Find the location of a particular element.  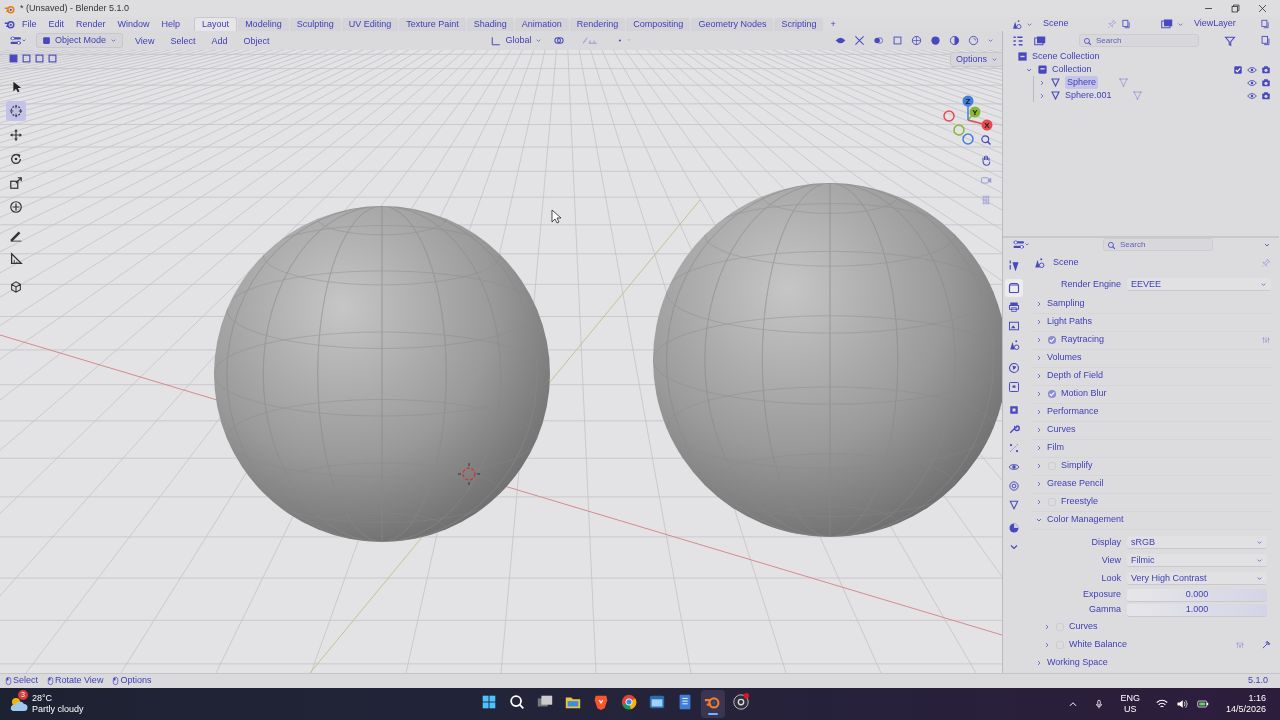

workspace-tab: Scripting is located at coordinates (799, 24).